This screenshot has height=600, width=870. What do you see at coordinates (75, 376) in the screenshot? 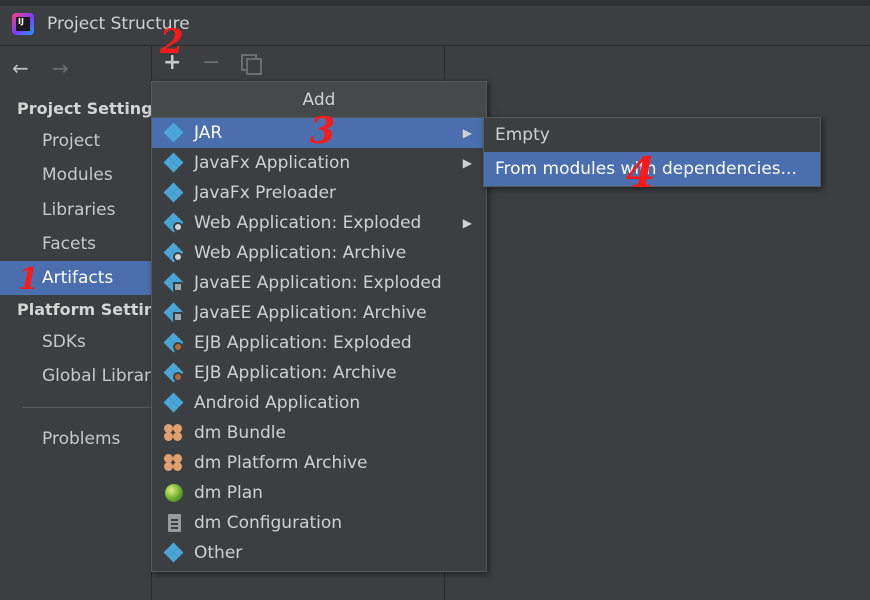
I see `sidebar-item-global-libraries: Global Librar` at bounding box center [75, 376].